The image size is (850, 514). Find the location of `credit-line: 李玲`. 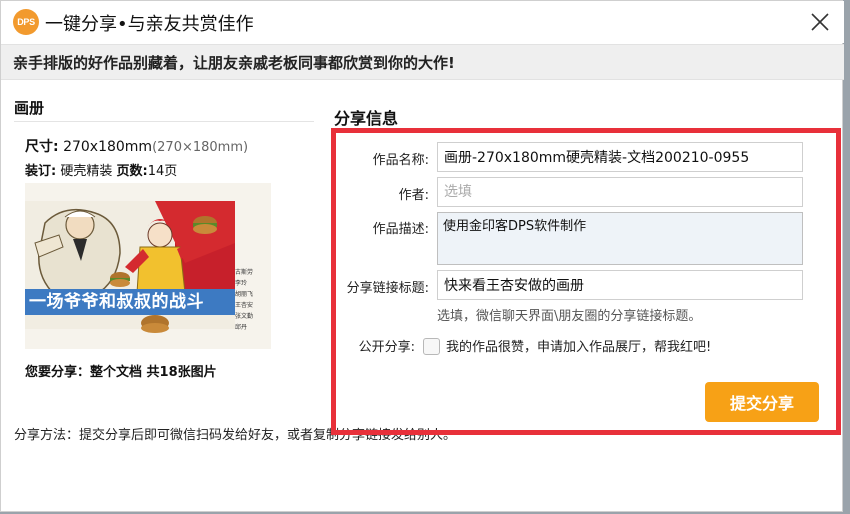

credit-line: 李玲 is located at coordinates (241, 283).